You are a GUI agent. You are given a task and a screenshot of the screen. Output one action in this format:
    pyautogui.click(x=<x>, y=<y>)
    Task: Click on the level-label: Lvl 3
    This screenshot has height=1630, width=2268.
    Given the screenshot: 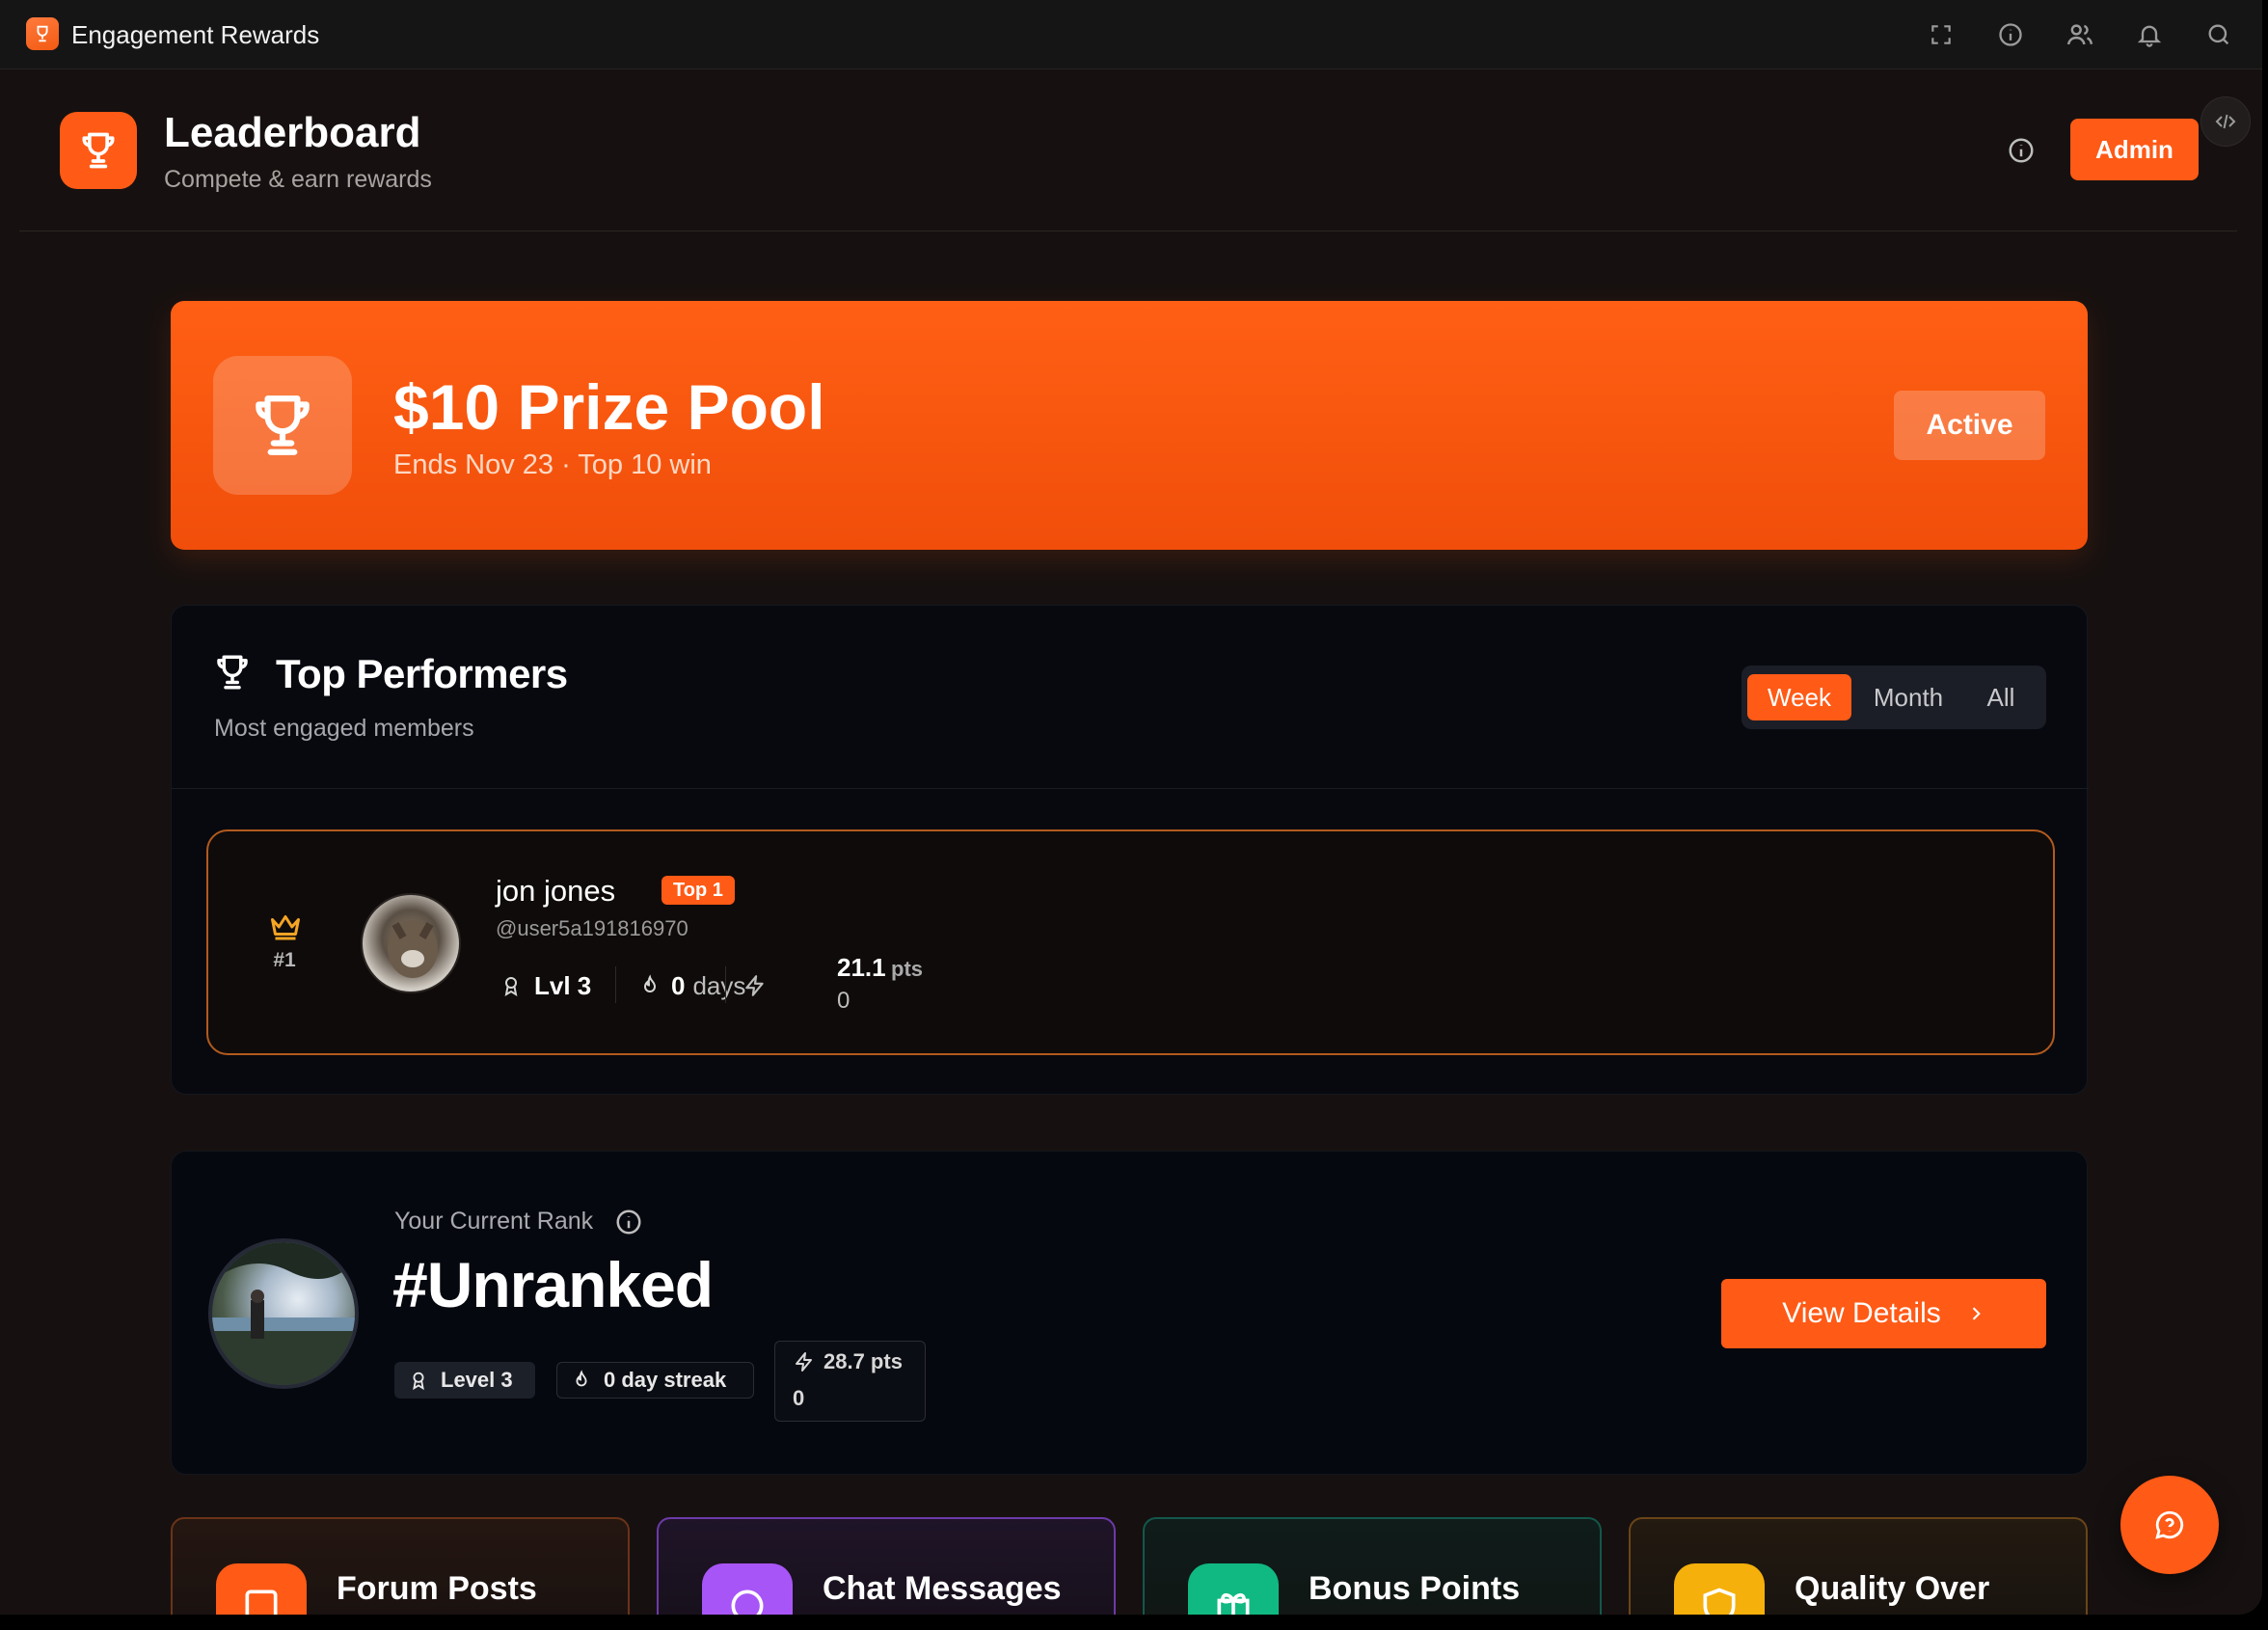 What is the action you would take?
    pyautogui.click(x=563, y=985)
    